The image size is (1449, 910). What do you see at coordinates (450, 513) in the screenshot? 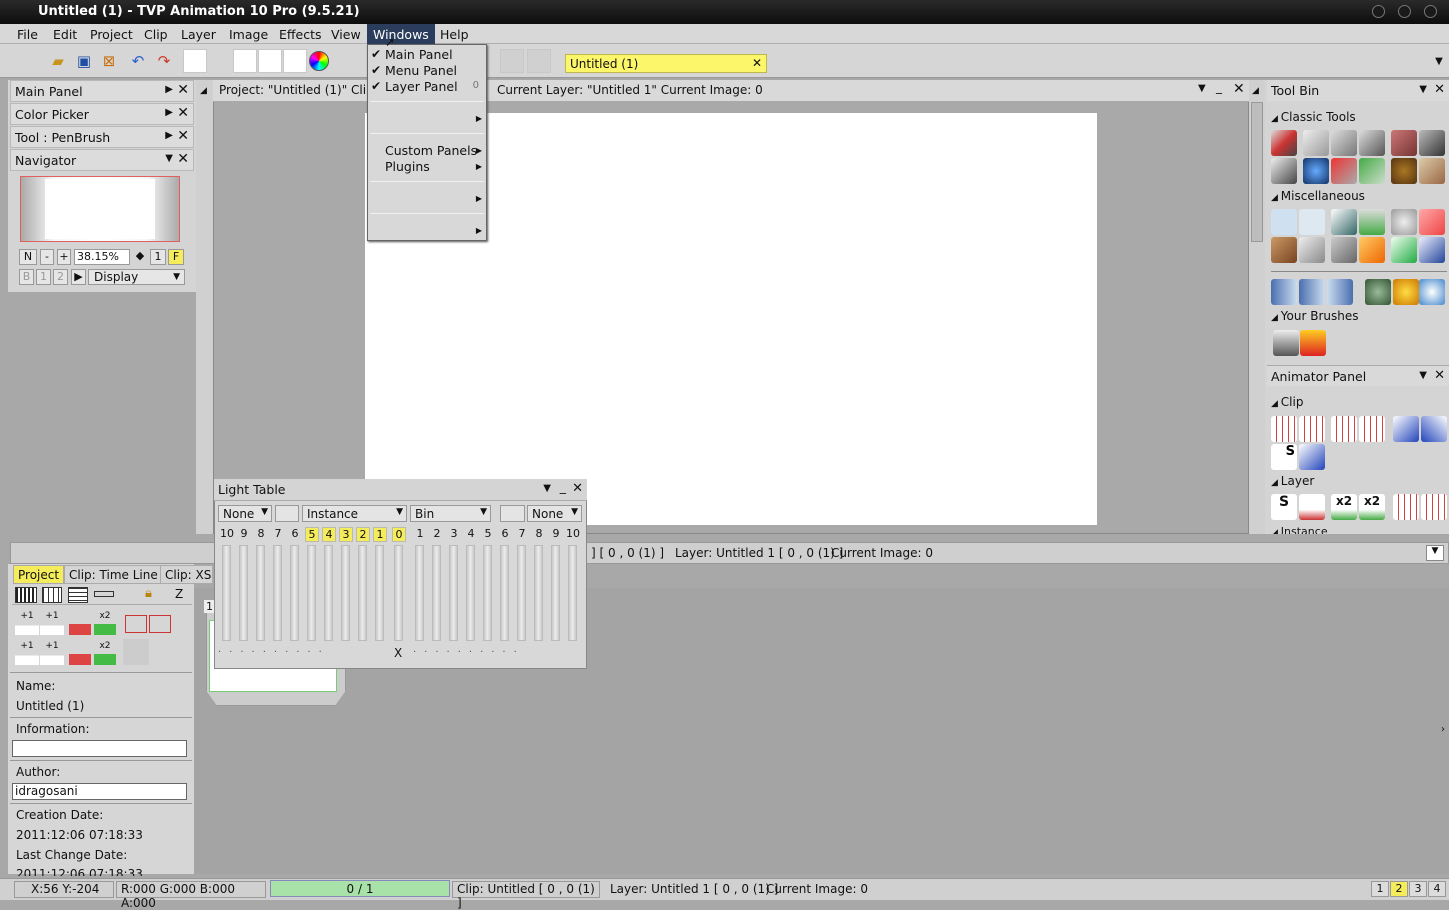
I see `bin-select: Bin ▼` at bounding box center [450, 513].